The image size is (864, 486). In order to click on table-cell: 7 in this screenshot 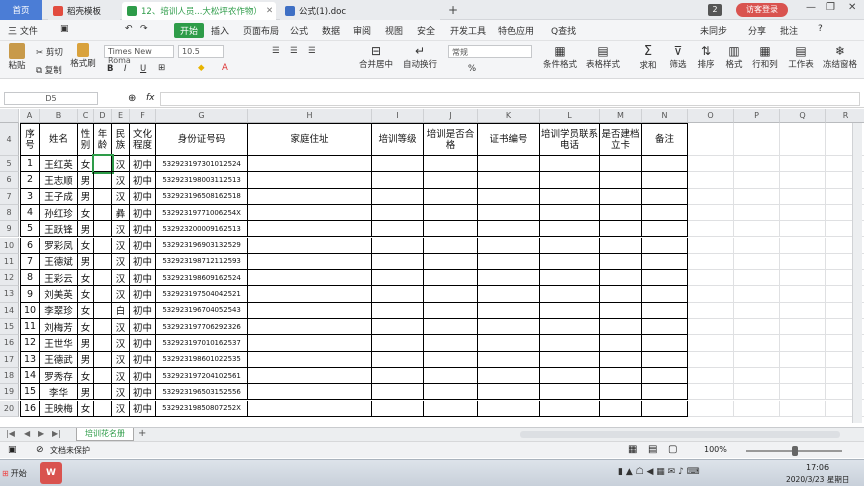, I will do `click(30, 262)`.